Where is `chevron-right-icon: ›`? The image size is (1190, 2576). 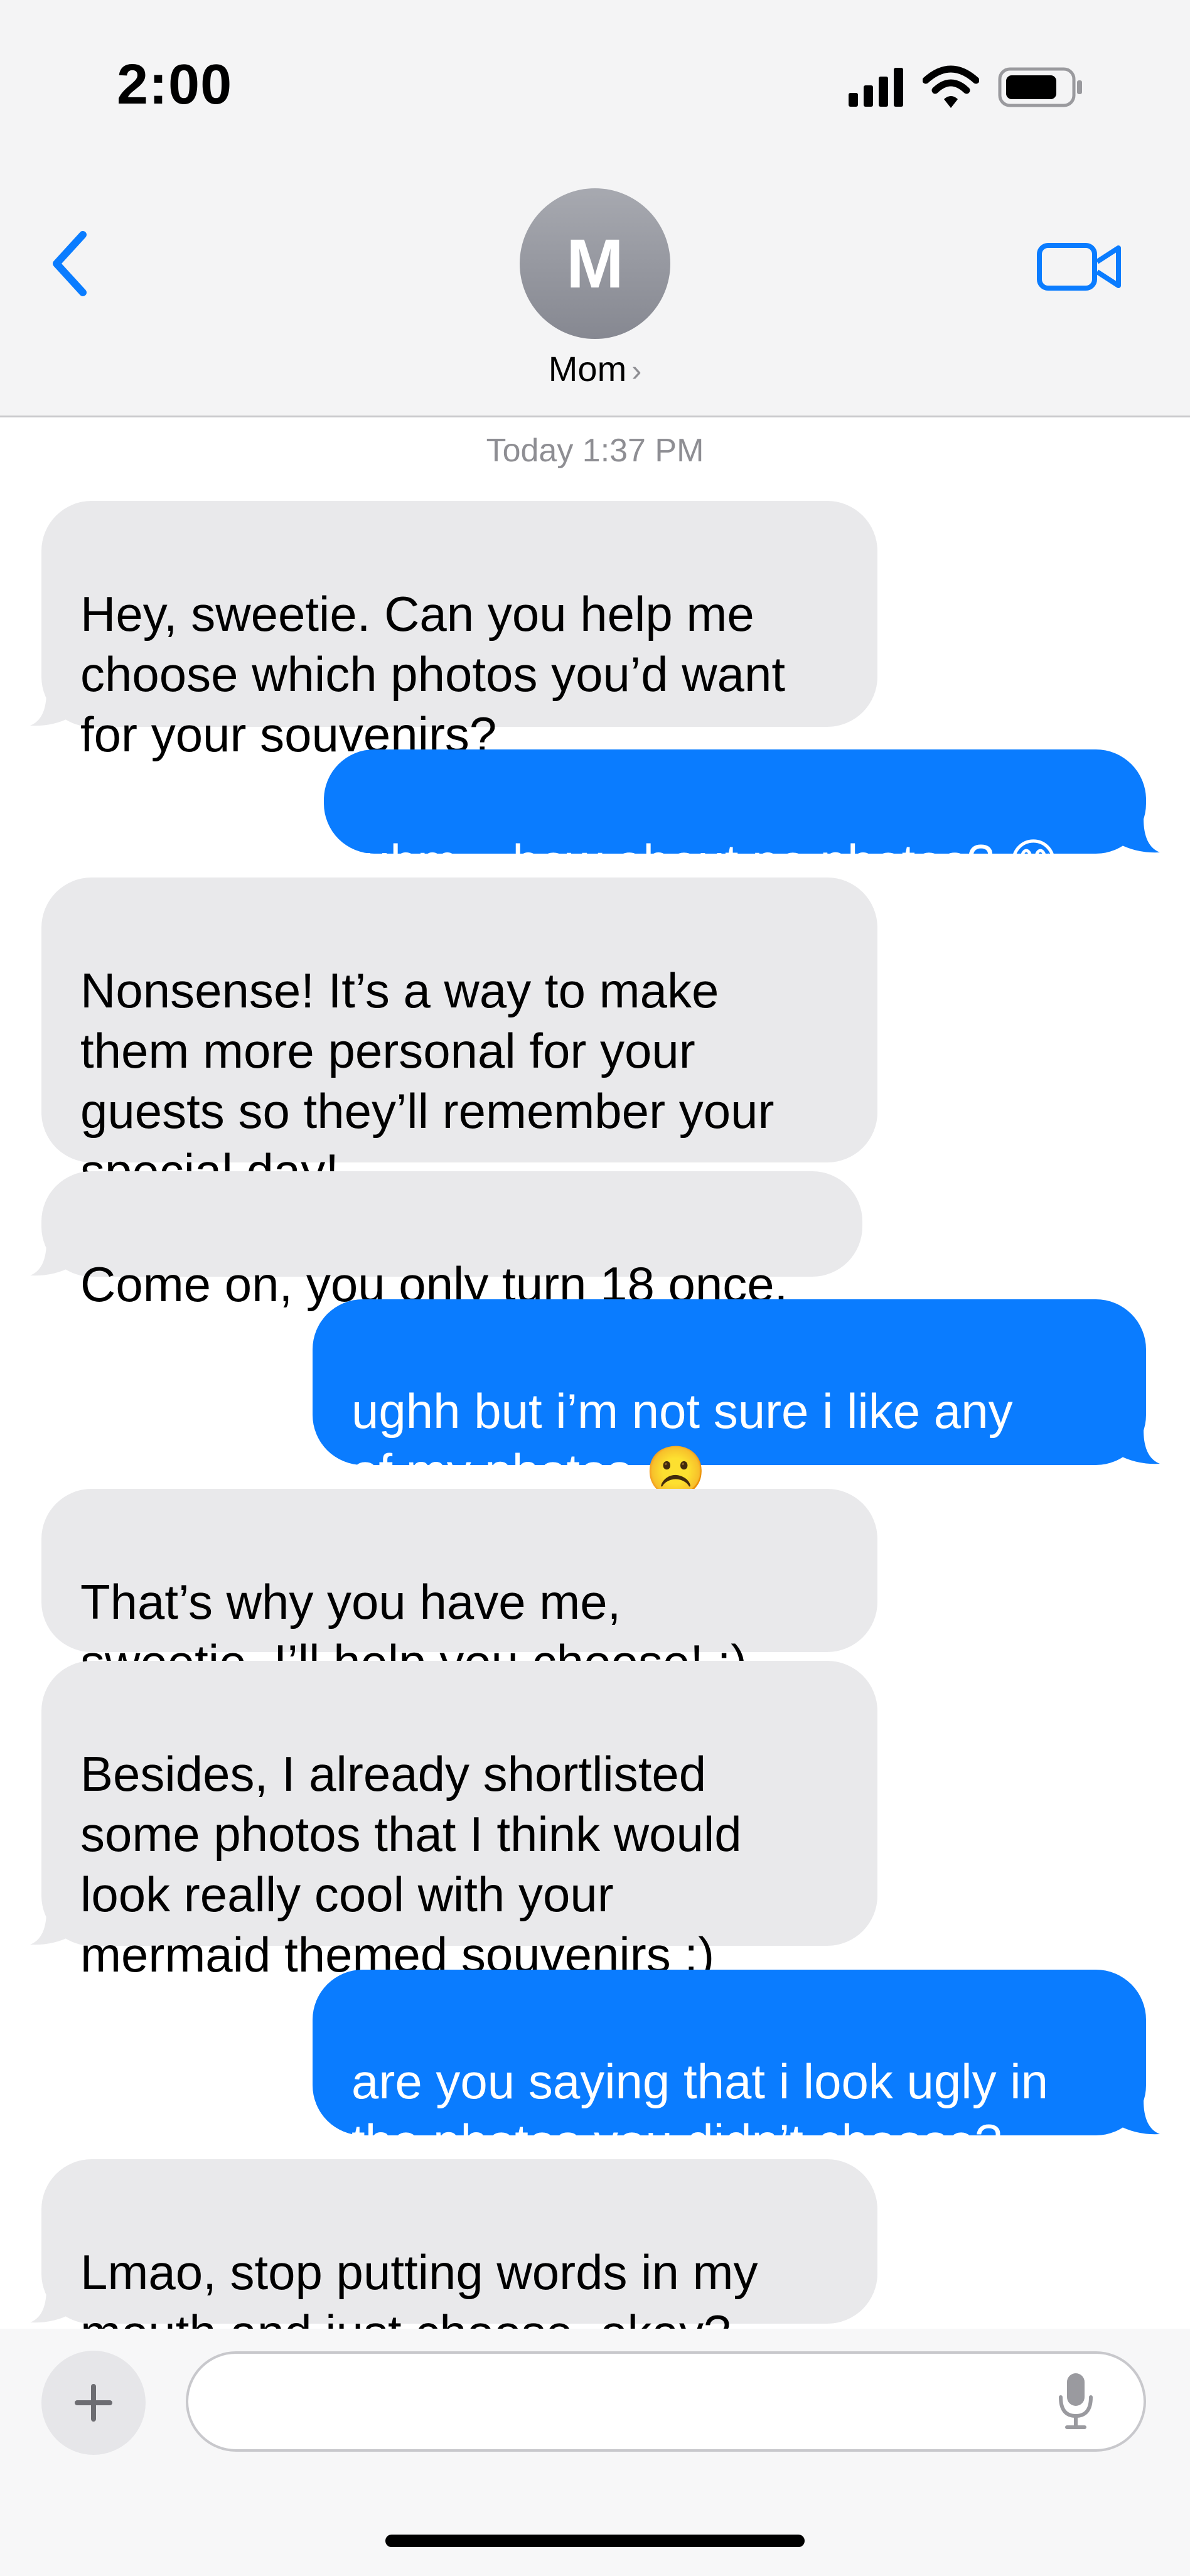
chevron-right-icon: › is located at coordinates (636, 371).